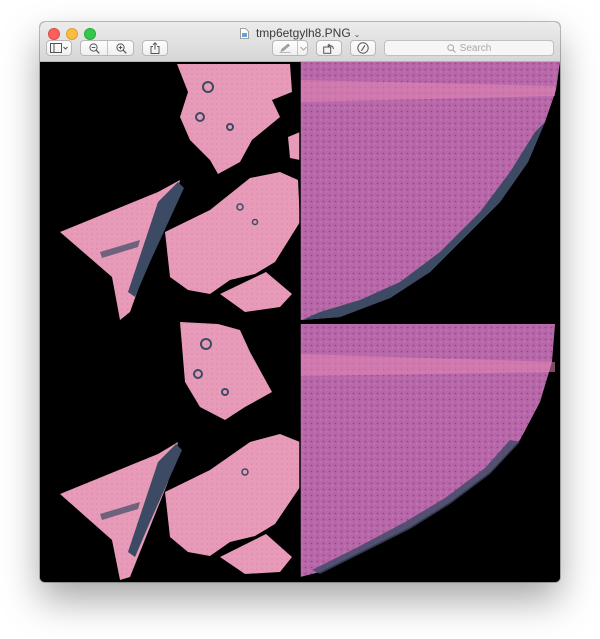 The image size is (600, 639). I want to click on title-bar: tmp6etgylh8.PNG ⌄ Search, so click(300, 42).